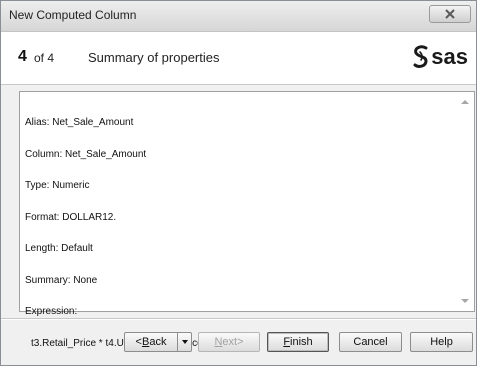 The image size is (477, 370). Describe the element at coordinates (238, 319) in the screenshot. I see `footer-separator` at that location.